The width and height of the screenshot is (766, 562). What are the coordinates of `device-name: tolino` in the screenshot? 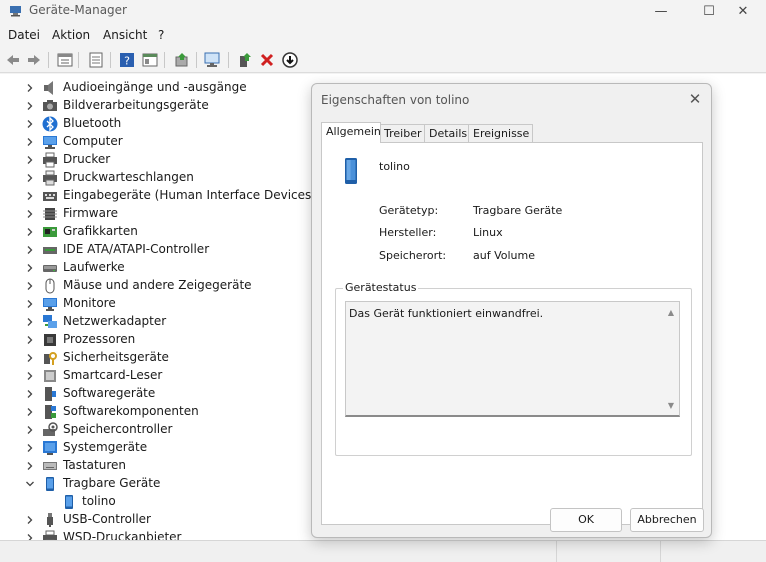 It's located at (394, 166).